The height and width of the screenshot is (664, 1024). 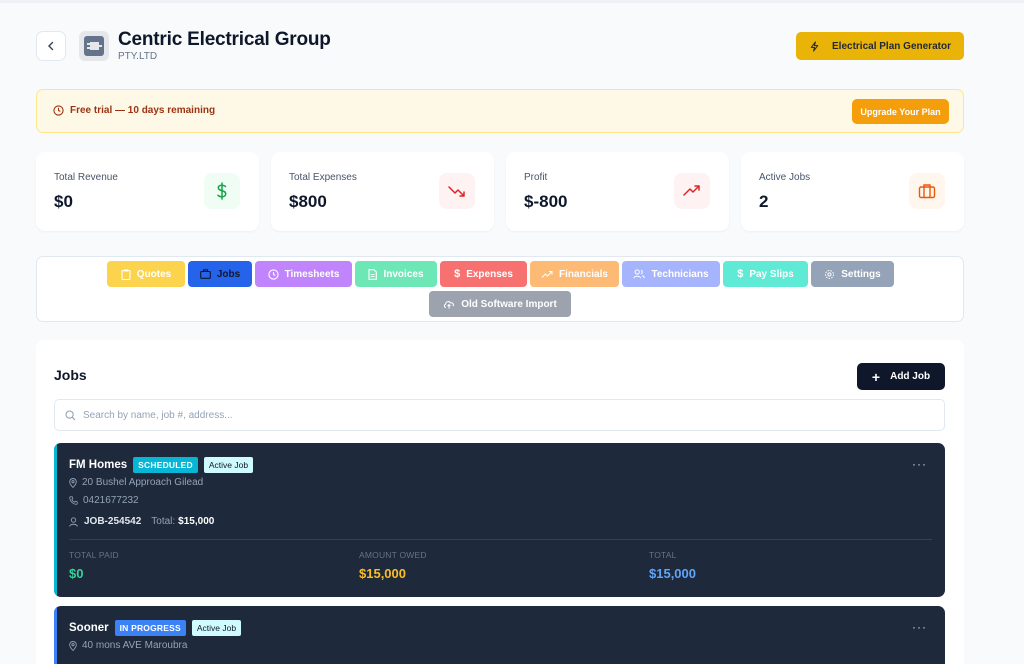 I want to click on document-icon, so click(x=373, y=274).